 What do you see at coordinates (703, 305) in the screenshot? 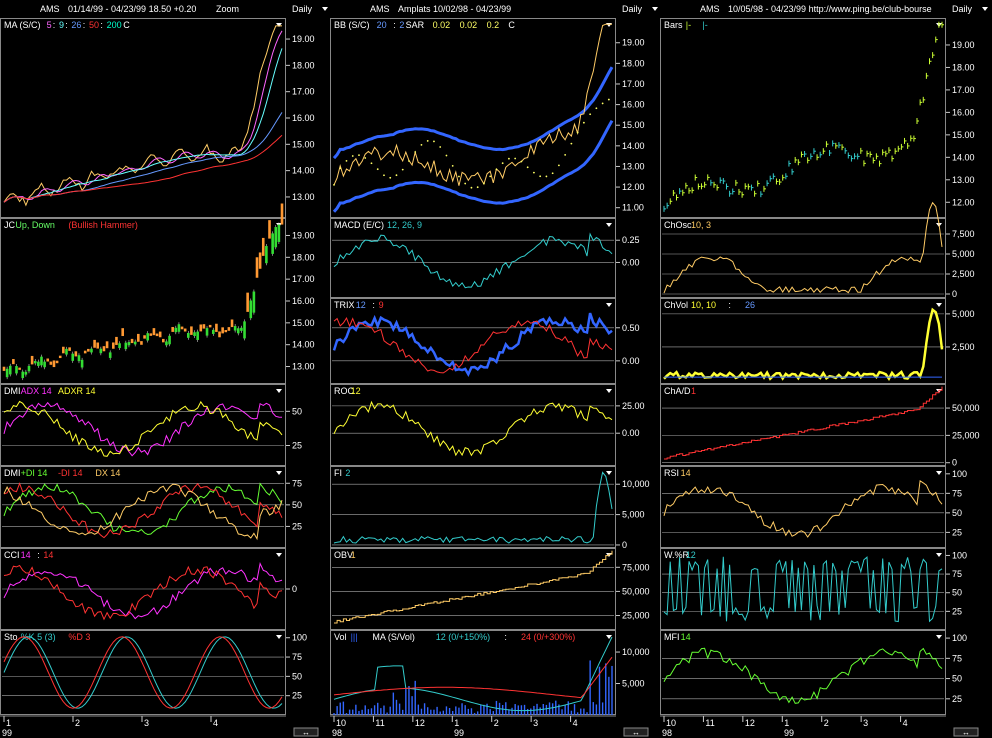
I see `legend-item: 10, 10` at bounding box center [703, 305].